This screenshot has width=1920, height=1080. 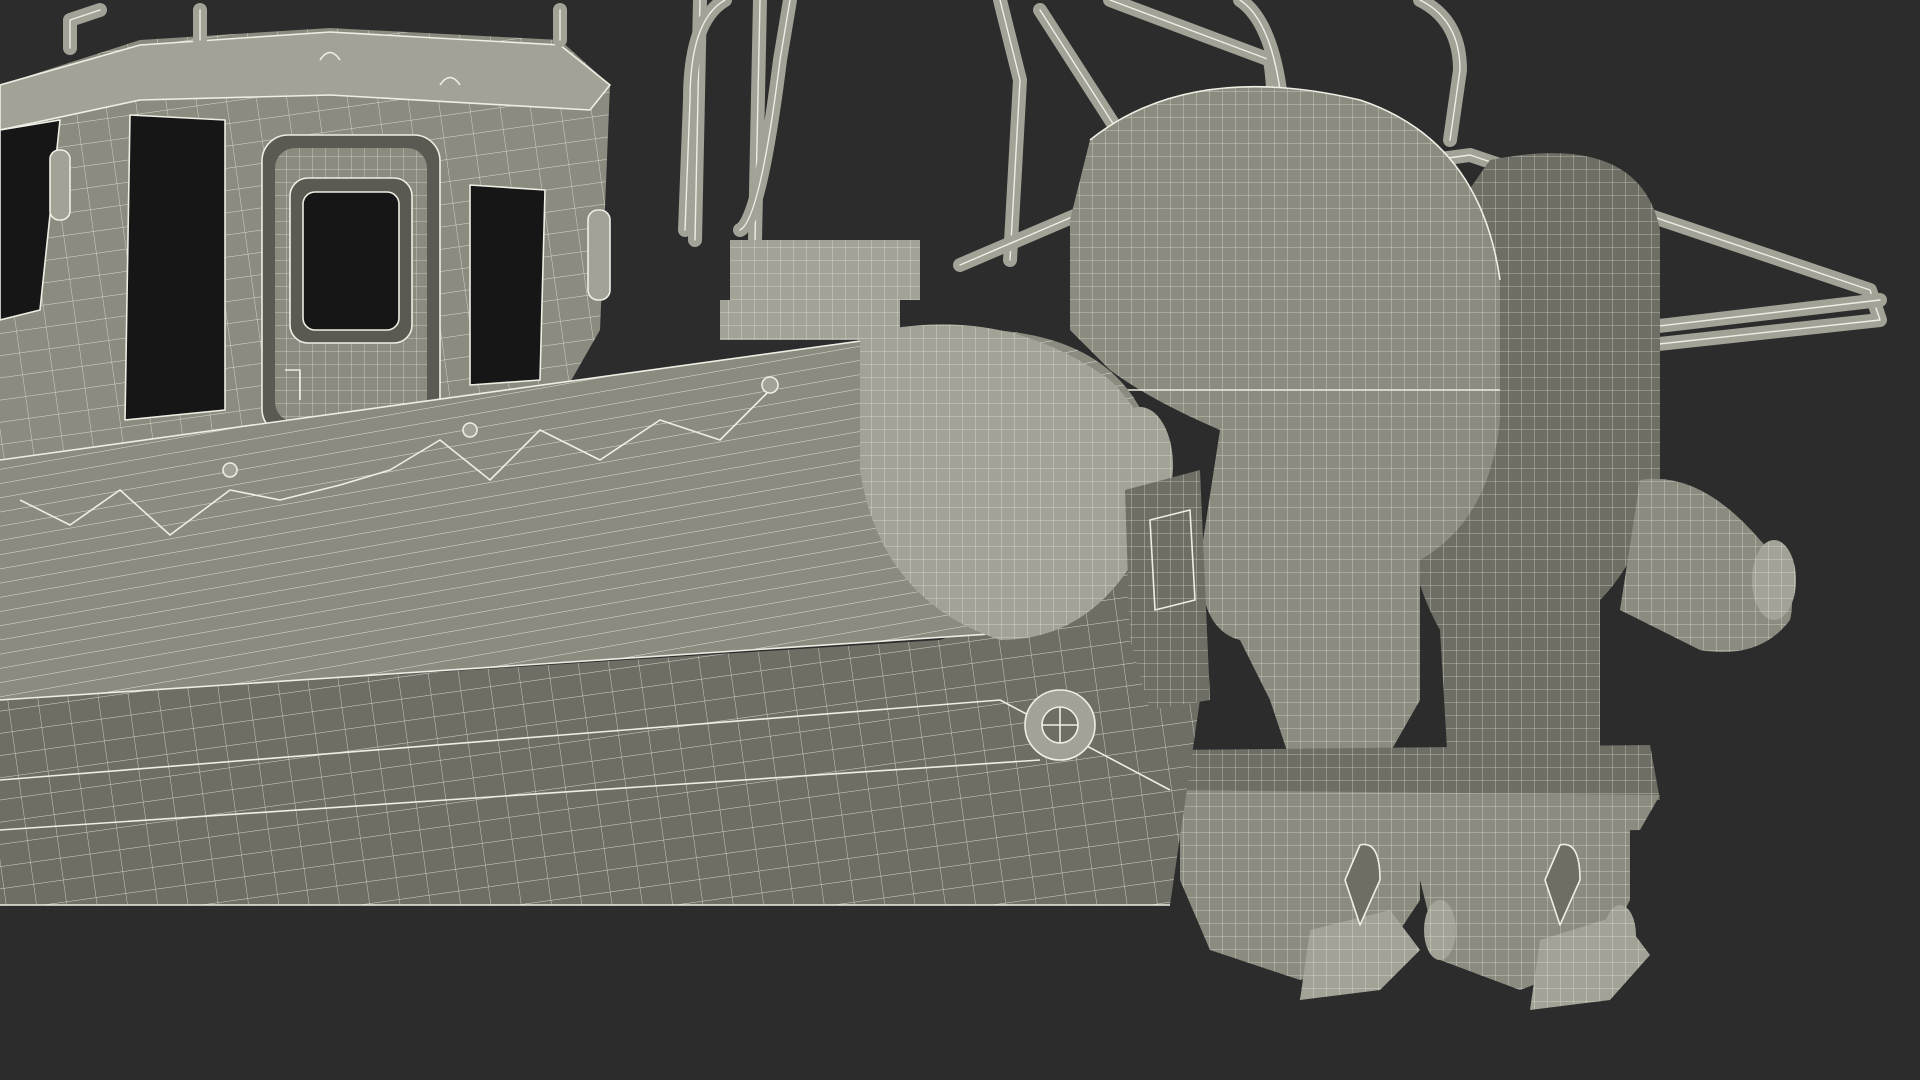 I want to click on door-window-glass, so click(x=351, y=261).